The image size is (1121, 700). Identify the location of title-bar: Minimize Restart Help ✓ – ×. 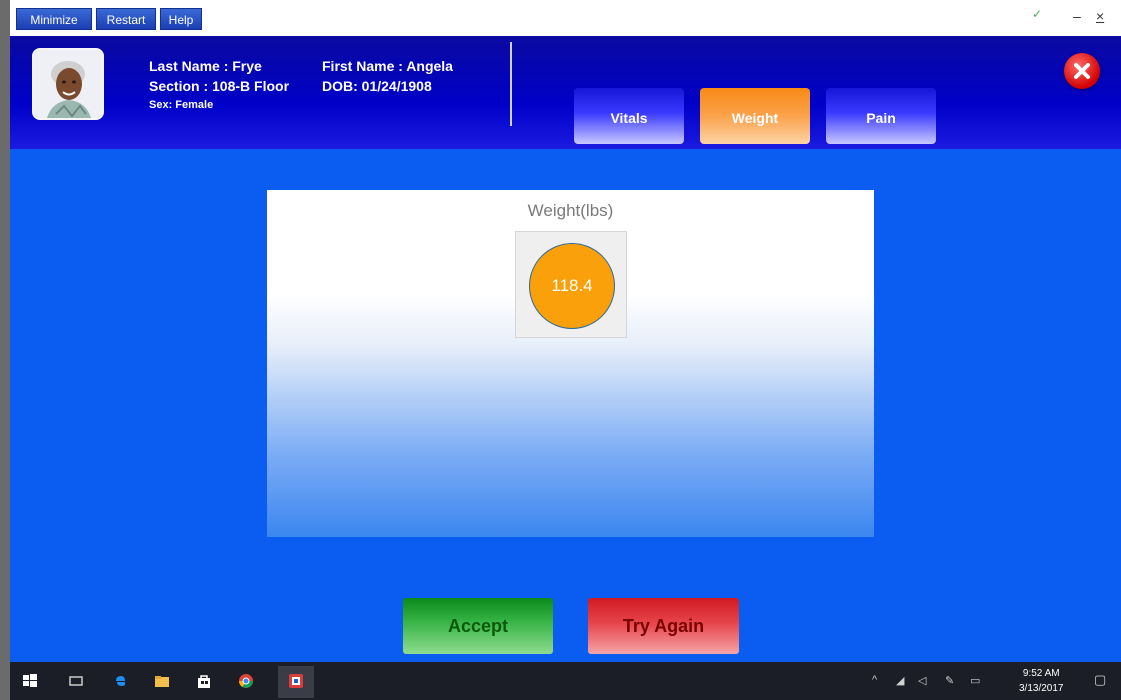
(565, 18).